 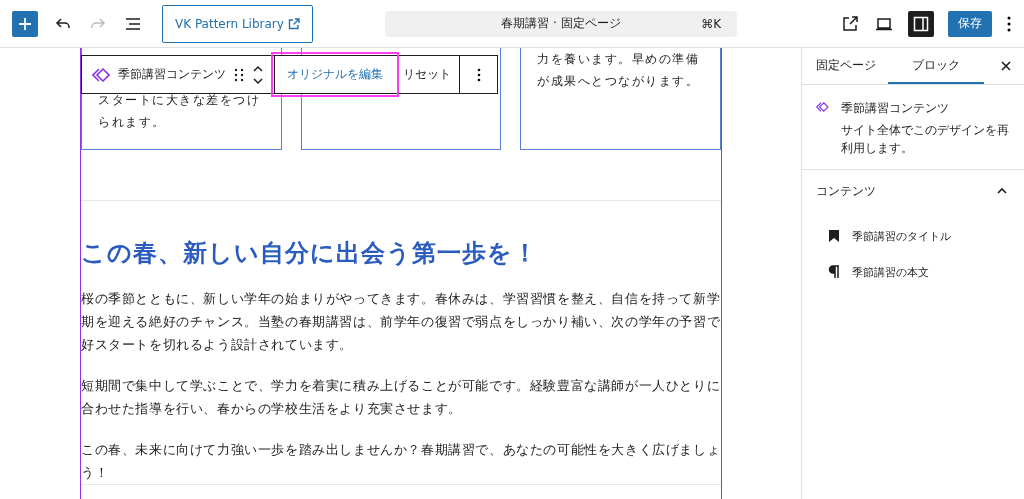 I want to click on content-item: 季節講習のタイトル, so click(x=913, y=236).